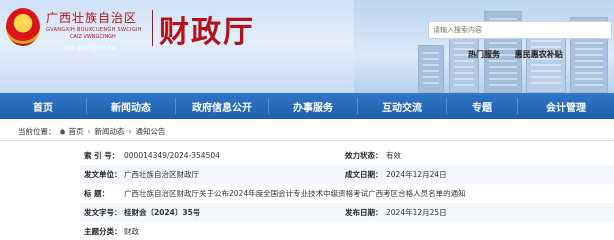 The width and height of the screenshot is (614, 240). What do you see at coordinates (416, 174) in the screenshot?
I see `written-date-value: 2024年12月24日` at bounding box center [416, 174].